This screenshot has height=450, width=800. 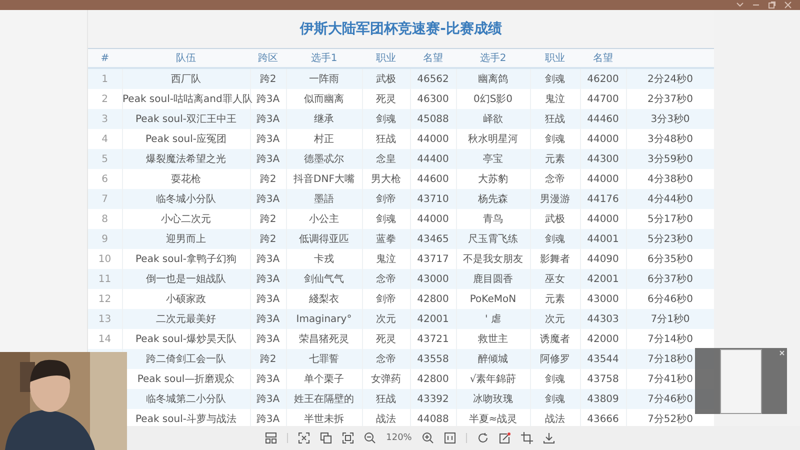 I want to click on team-cell: 小心二次元, so click(x=186, y=219).